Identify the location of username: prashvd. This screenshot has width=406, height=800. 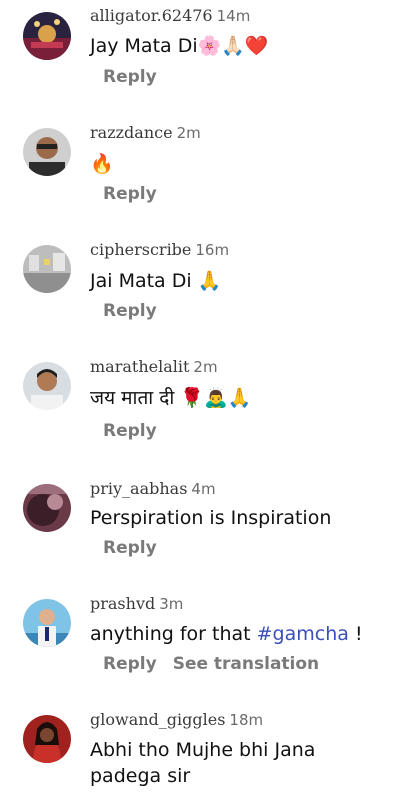
(122, 603).